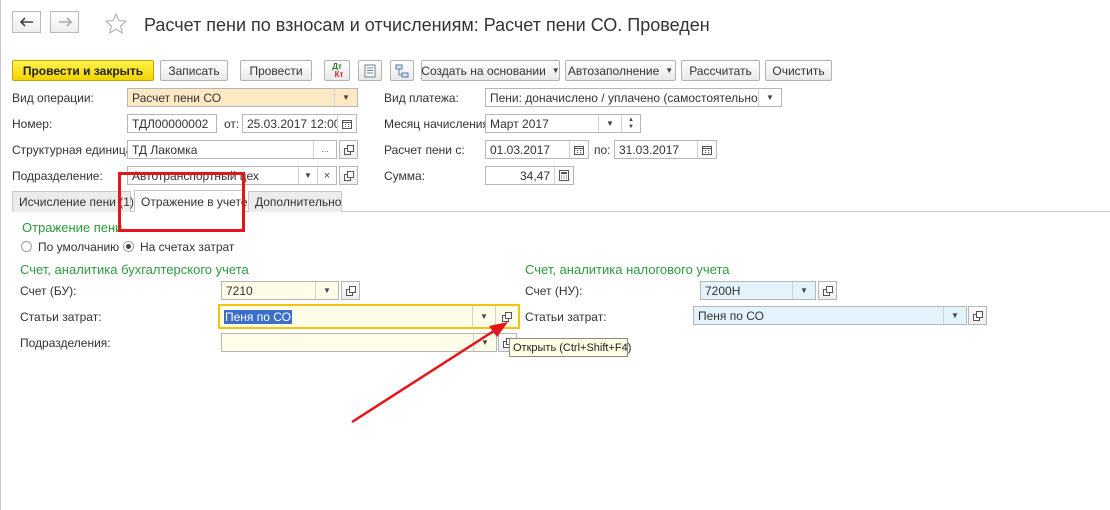 The height and width of the screenshot is (510, 1110). I want to click on annotation-arrow, so click(429, 373).